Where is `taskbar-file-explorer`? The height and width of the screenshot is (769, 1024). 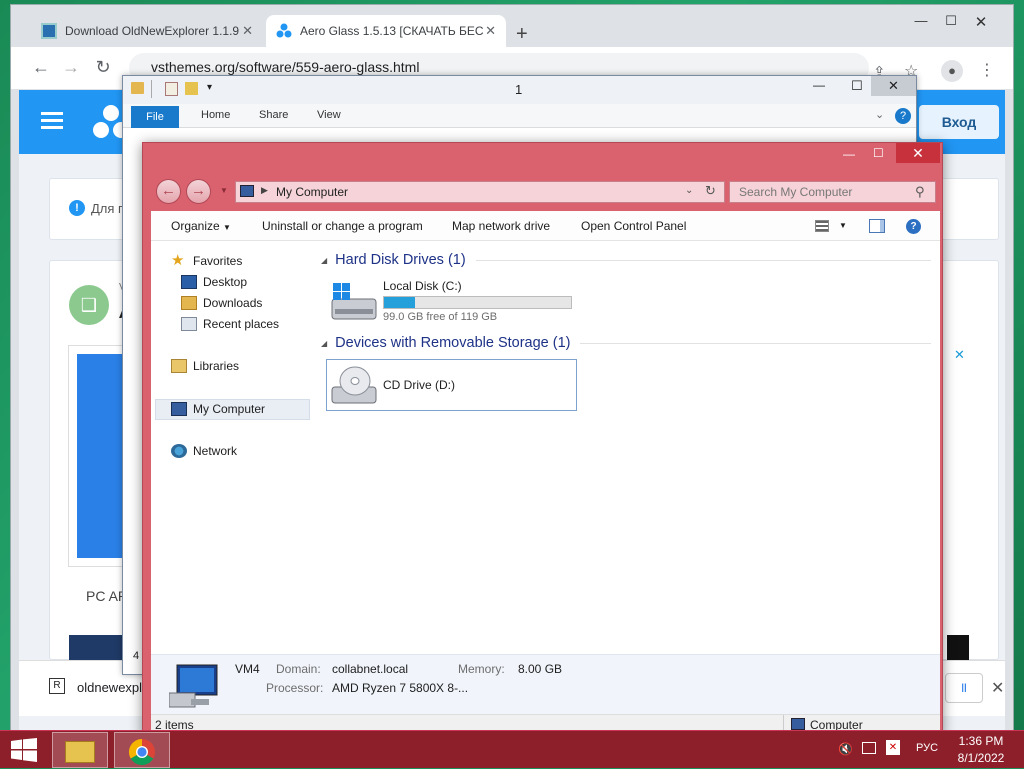 taskbar-file-explorer is located at coordinates (80, 750).